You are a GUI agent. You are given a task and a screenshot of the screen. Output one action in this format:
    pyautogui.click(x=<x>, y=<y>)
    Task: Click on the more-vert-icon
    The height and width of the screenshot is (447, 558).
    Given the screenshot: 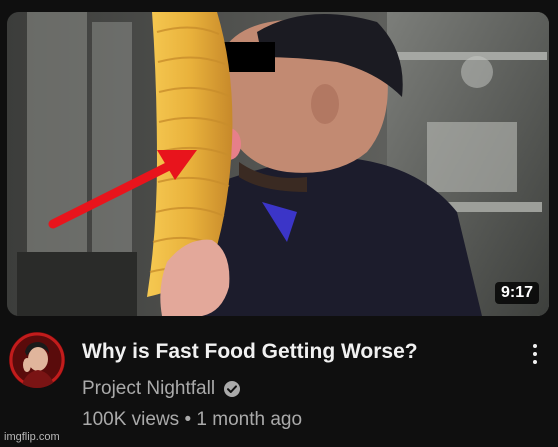 What is the action you would take?
    pyautogui.click(x=535, y=354)
    